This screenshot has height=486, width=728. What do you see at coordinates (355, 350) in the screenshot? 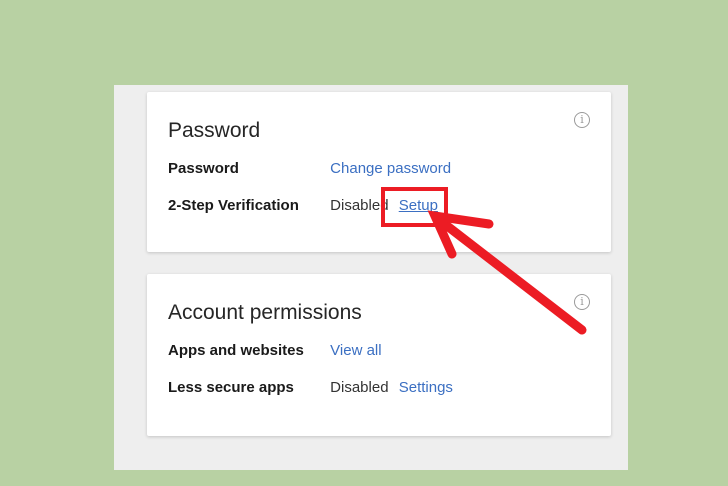
I see `view-all-link: View all` at bounding box center [355, 350].